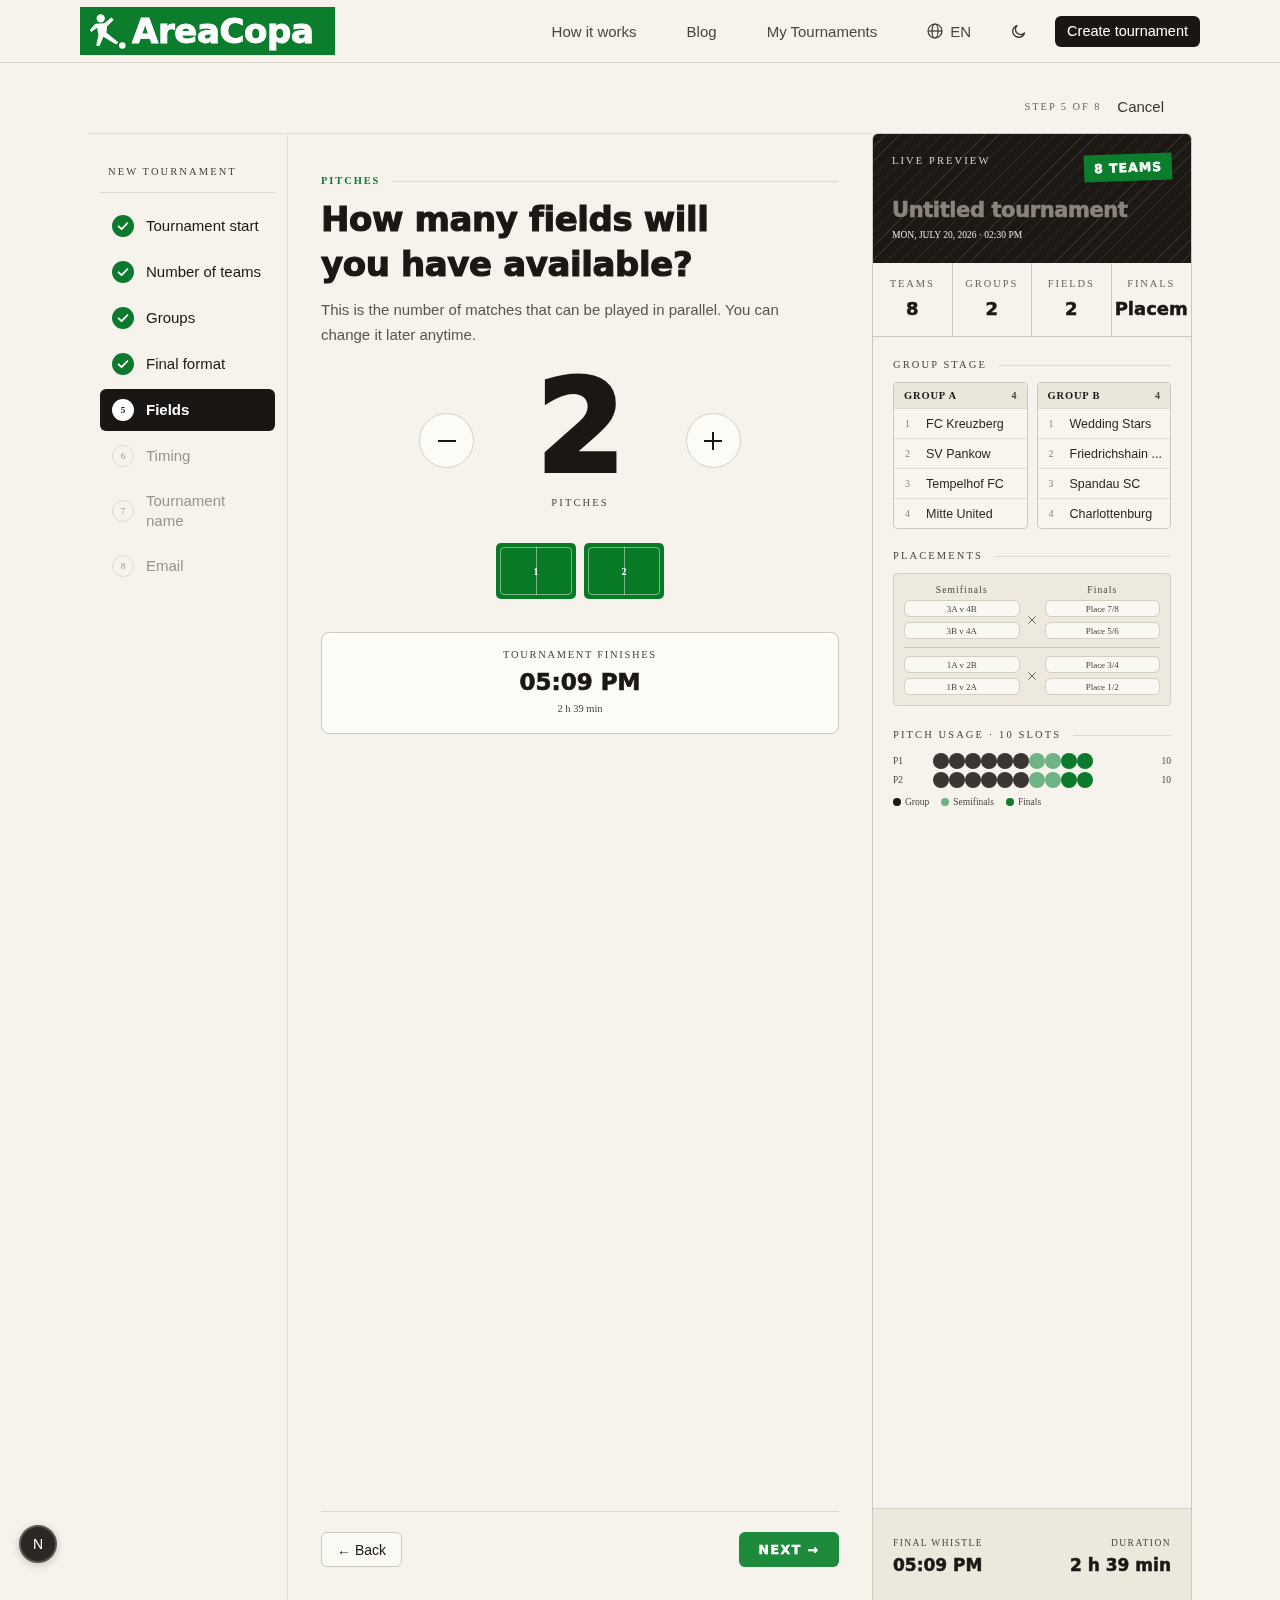  I want to click on tournament-title: Untitled tournament, so click(1010, 210).